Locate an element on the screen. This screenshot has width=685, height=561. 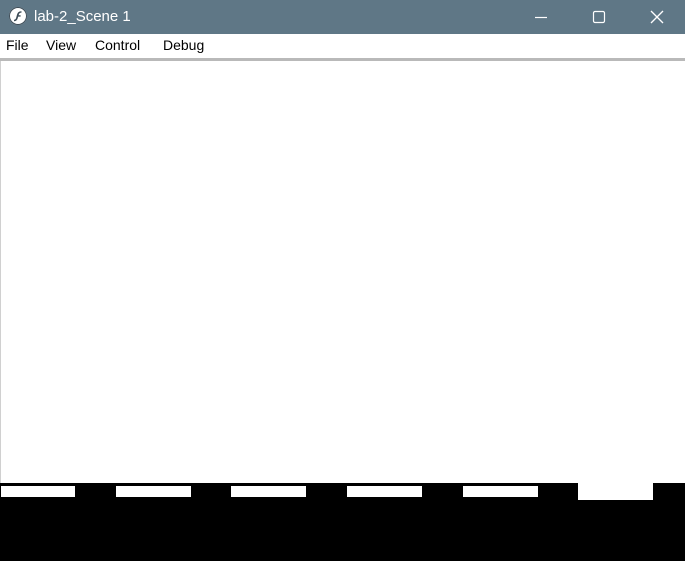
close-icon is located at coordinates (657, 17).